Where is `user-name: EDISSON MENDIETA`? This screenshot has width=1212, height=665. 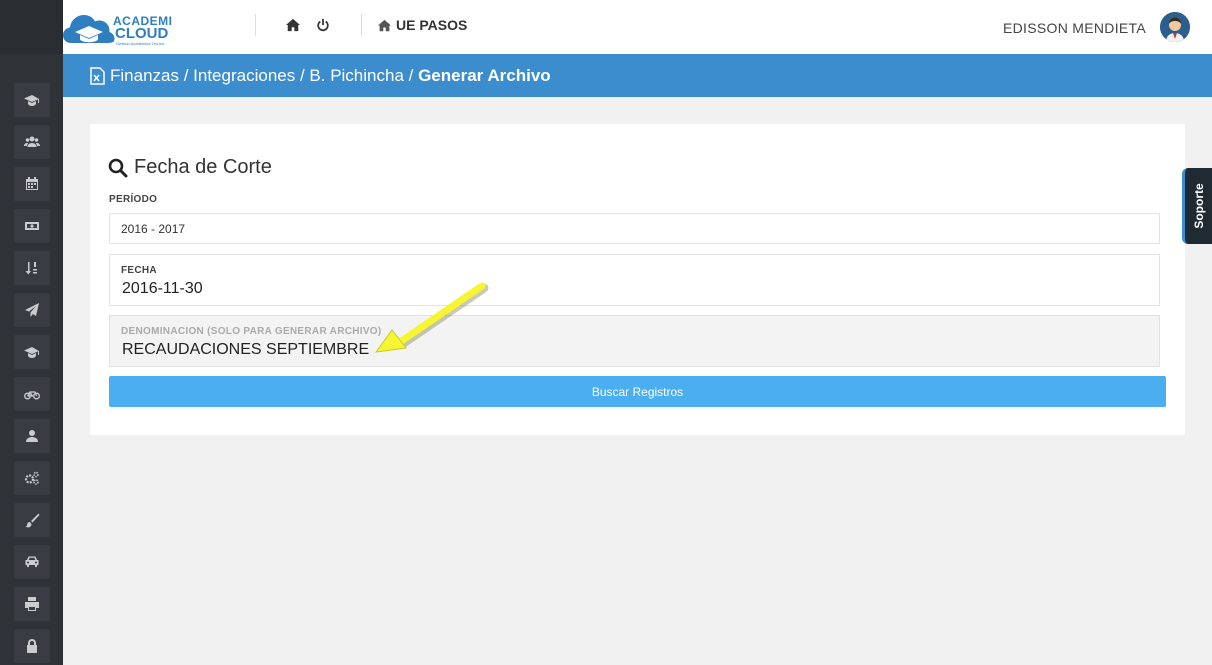 user-name: EDISSON MENDIETA is located at coordinates (1074, 28).